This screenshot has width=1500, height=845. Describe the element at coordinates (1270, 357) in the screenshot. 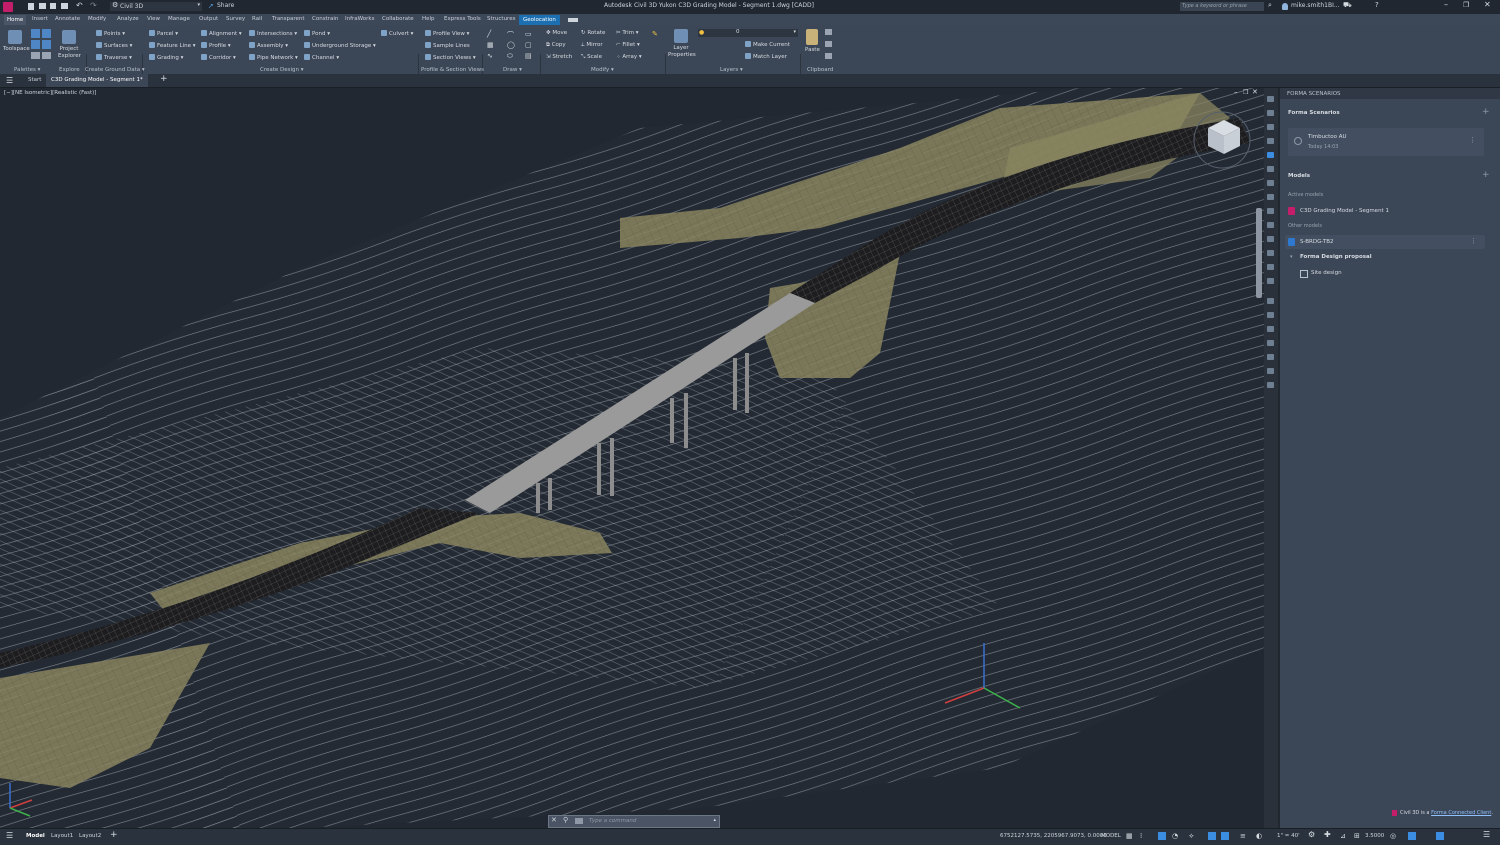

I see `render-icon` at that location.